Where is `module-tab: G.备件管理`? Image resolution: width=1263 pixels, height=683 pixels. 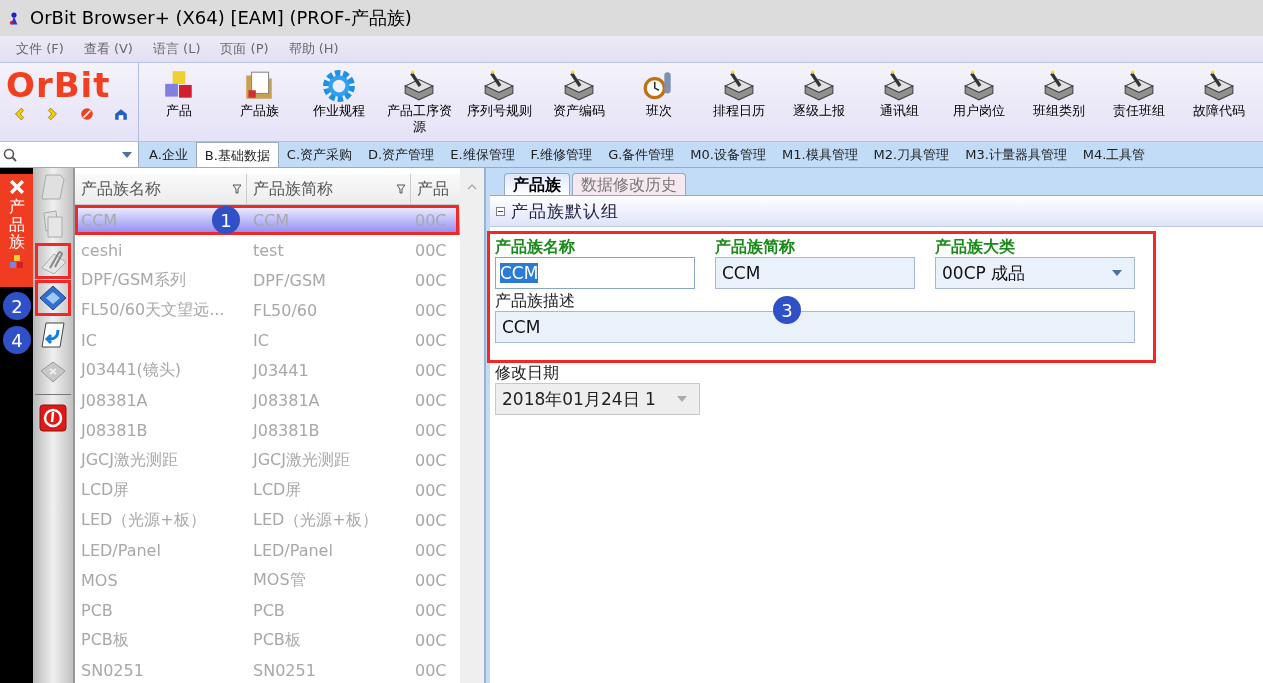
module-tab: G.备件管理 is located at coordinates (641, 154).